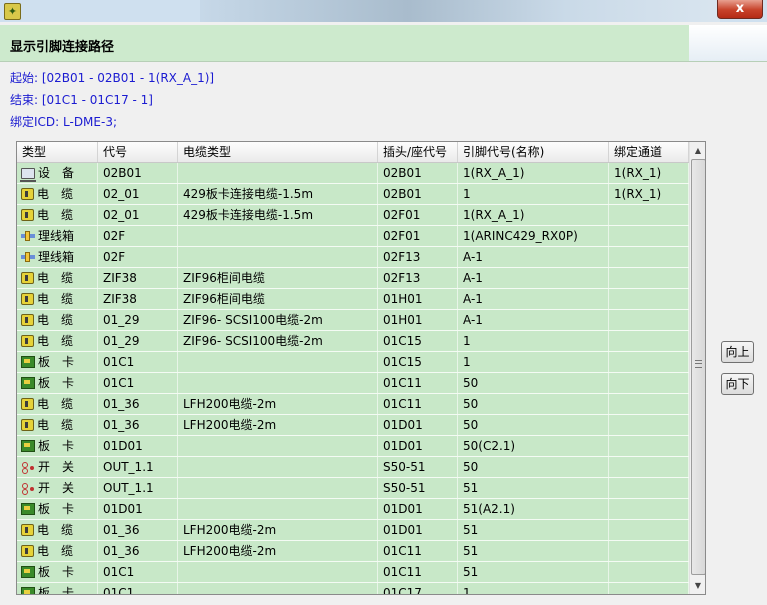  I want to click on cell-code: 02F, so click(138, 236).